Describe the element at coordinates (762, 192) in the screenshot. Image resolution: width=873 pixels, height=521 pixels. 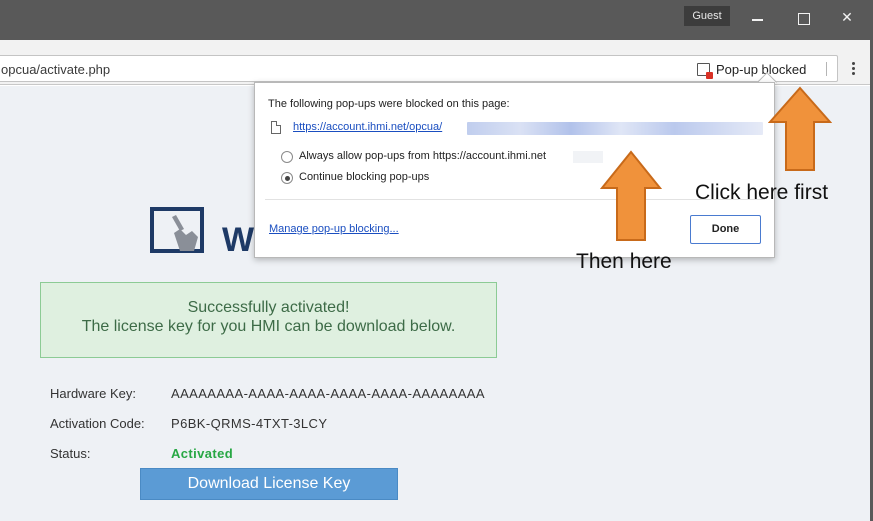
I see `annotation-click-here-first: Click here first` at that location.